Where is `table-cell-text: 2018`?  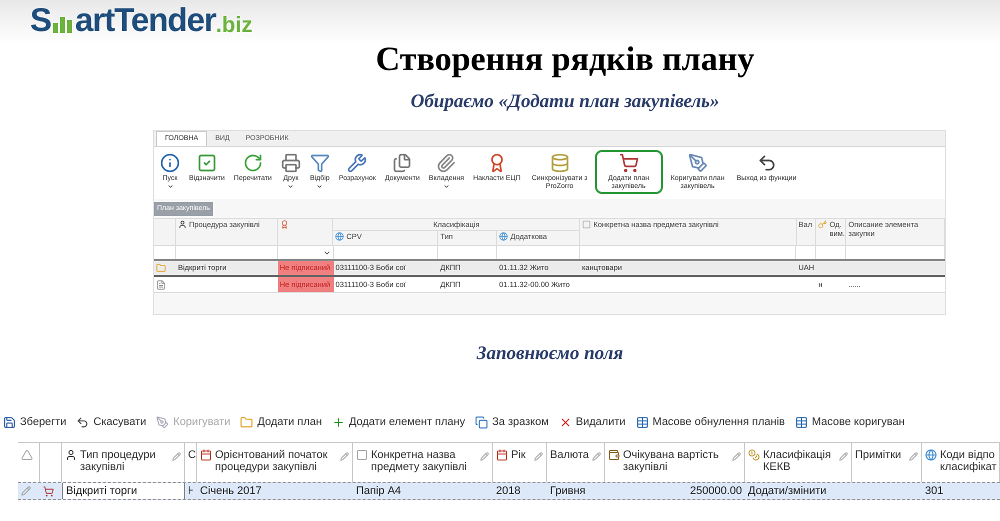 table-cell-text: 2018 is located at coordinates (508, 491).